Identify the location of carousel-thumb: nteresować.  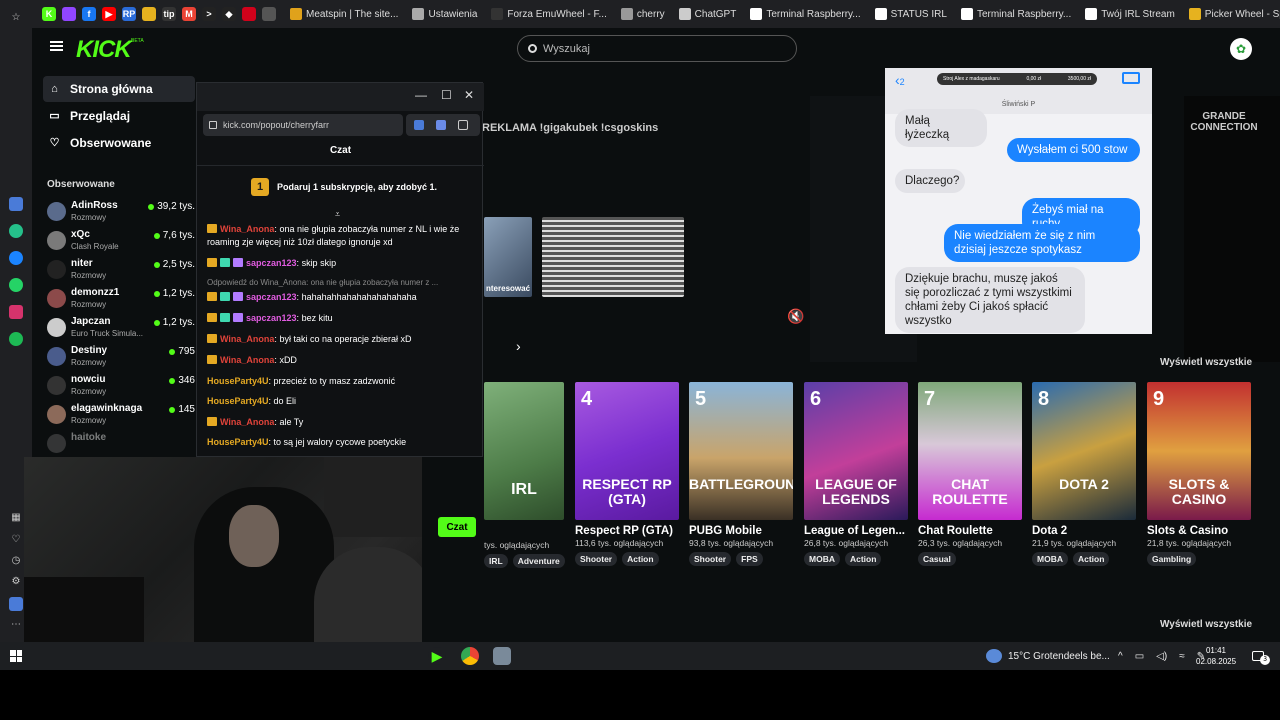
(508, 257).